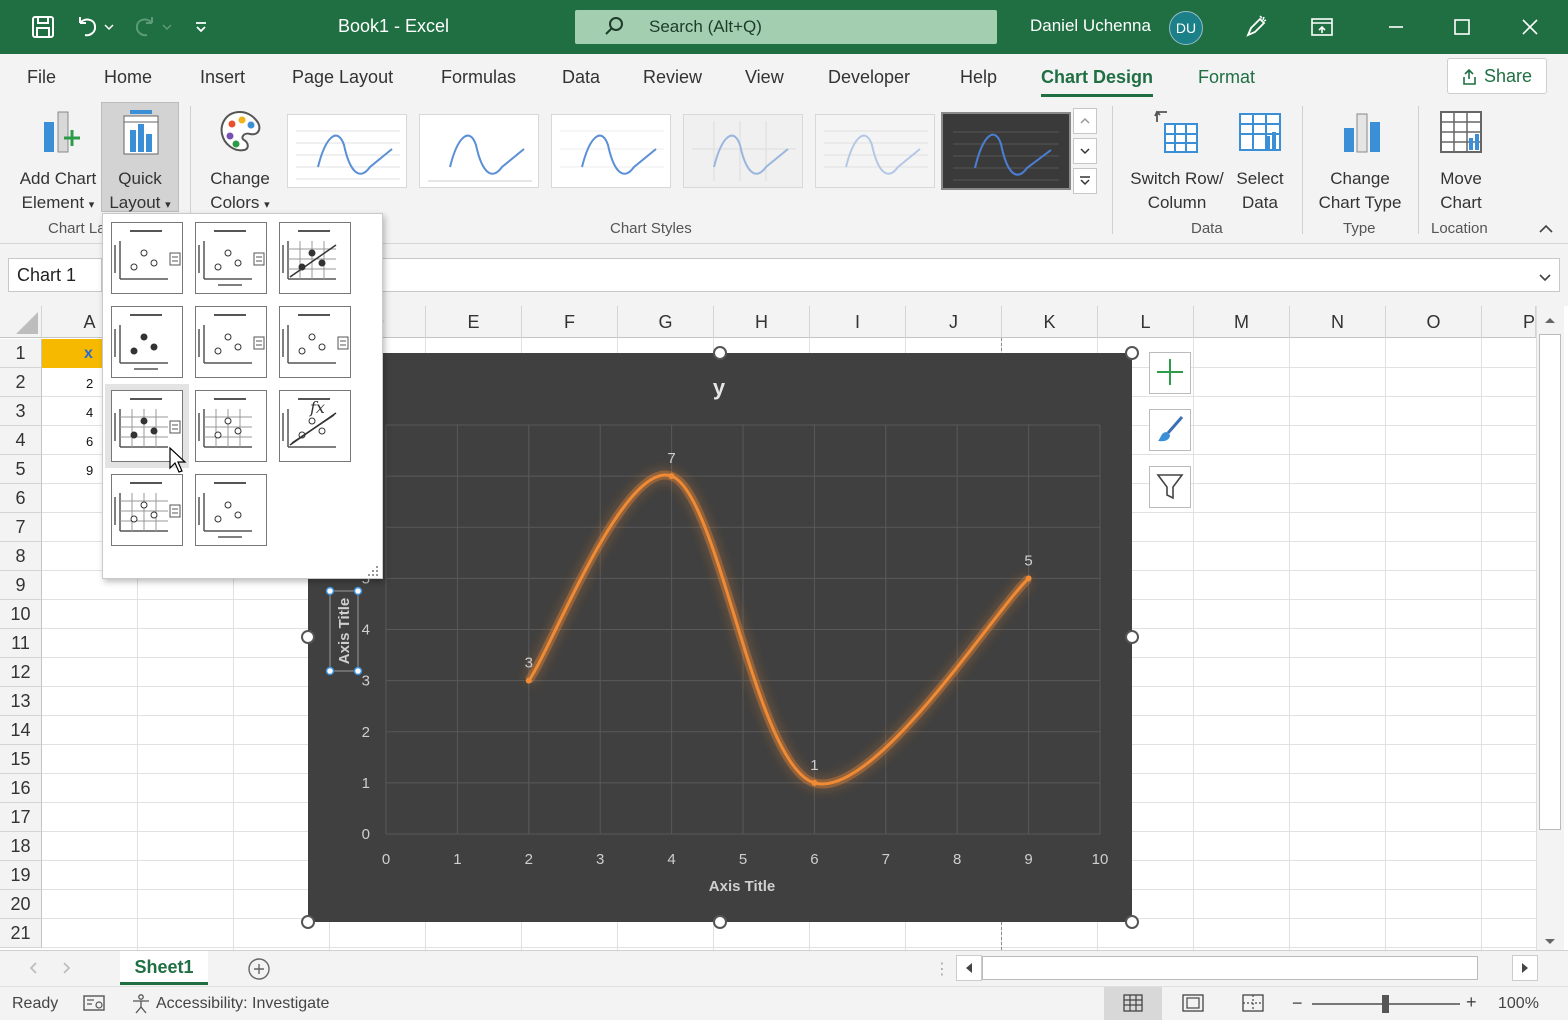 This screenshot has height=1020, width=1568. I want to click on zoom-slider-thumb, so click(1385, 1004).